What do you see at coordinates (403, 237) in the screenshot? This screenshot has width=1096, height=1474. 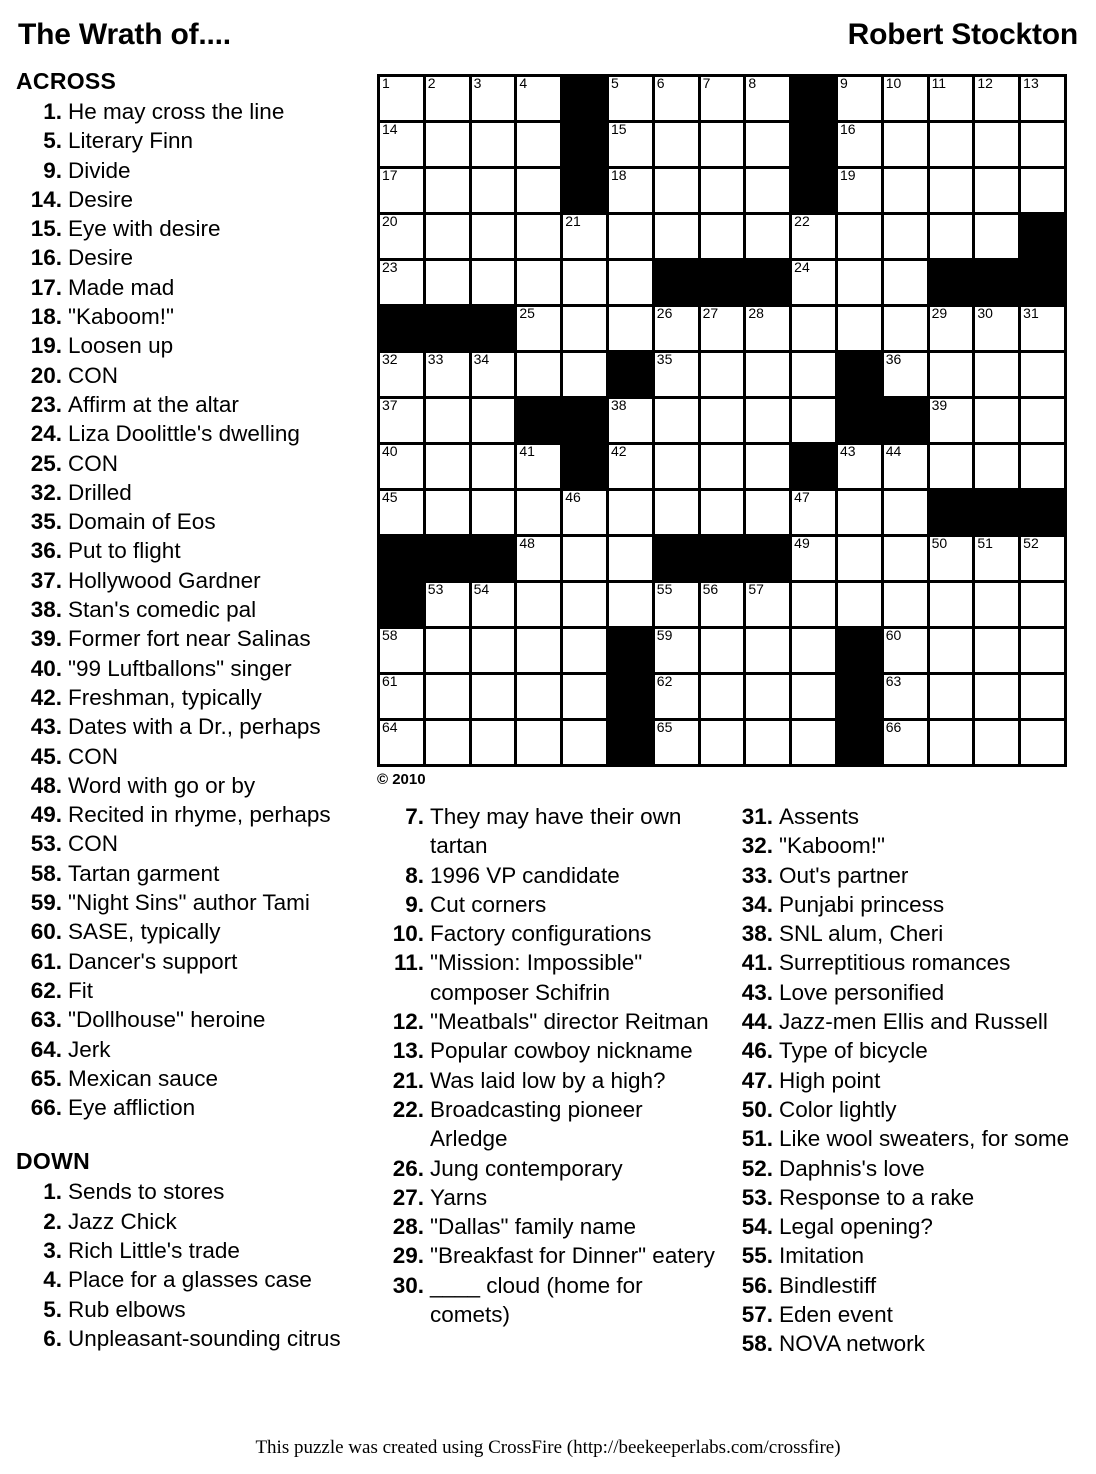 I see `grid-cell: 20` at bounding box center [403, 237].